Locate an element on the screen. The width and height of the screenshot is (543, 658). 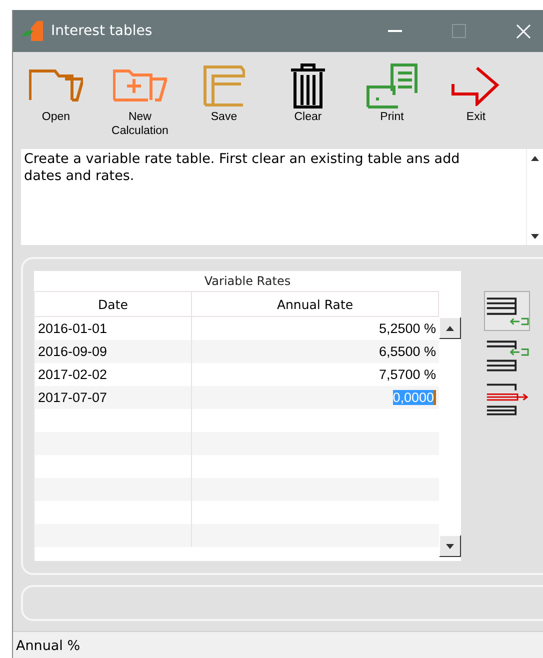
scroll-up-button is located at coordinates (450, 328).